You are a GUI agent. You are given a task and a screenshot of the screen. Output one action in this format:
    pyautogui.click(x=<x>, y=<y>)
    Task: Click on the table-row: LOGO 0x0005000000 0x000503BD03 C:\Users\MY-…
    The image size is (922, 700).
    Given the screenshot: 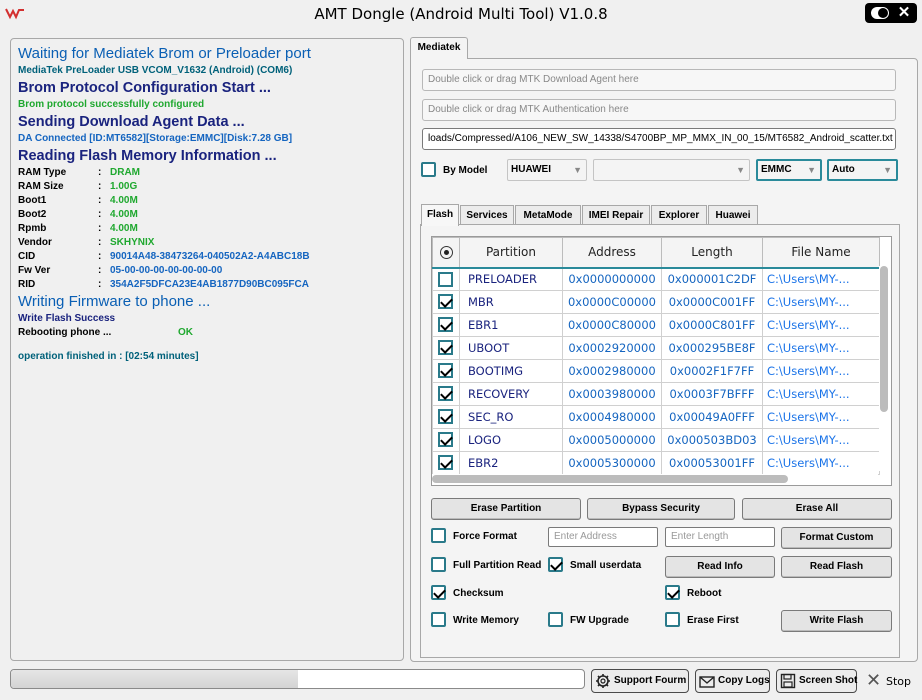 What is the action you would take?
    pyautogui.click(x=656, y=440)
    